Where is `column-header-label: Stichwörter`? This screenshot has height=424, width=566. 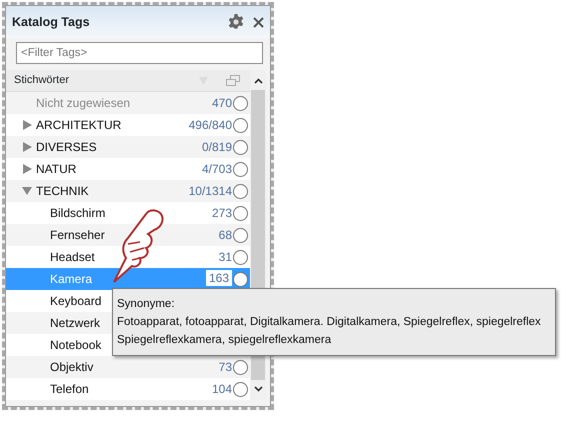 column-header-label: Stichwörter is located at coordinates (42, 80).